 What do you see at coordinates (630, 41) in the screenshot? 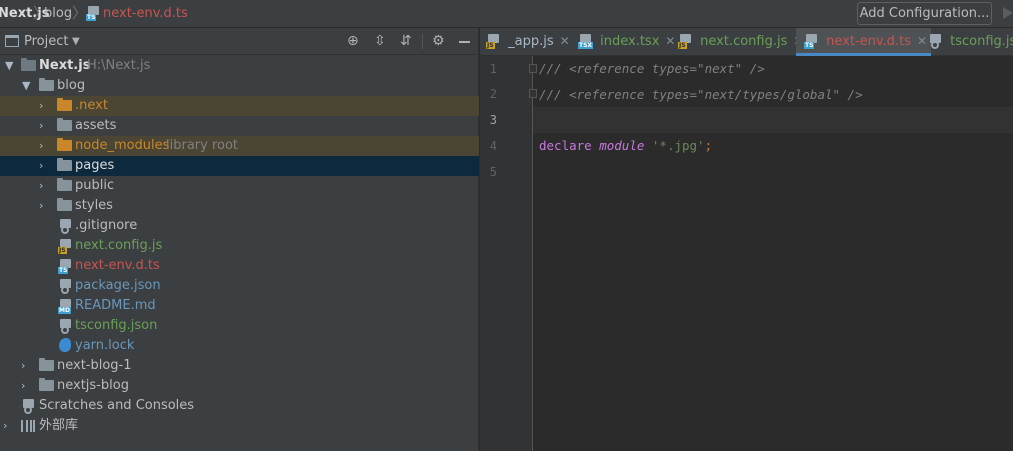
I see `tab-label: index.tsx` at bounding box center [630, 41].